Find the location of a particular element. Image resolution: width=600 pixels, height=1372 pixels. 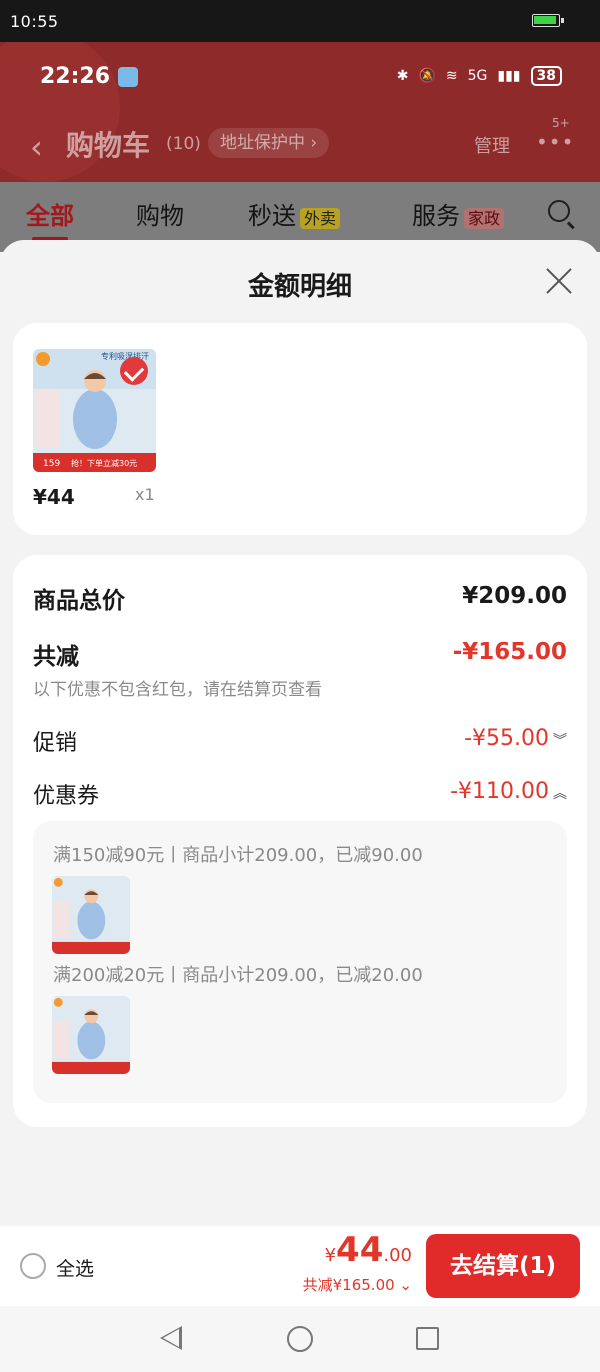

more-icon: ••• is located at coordinates (555, 142).